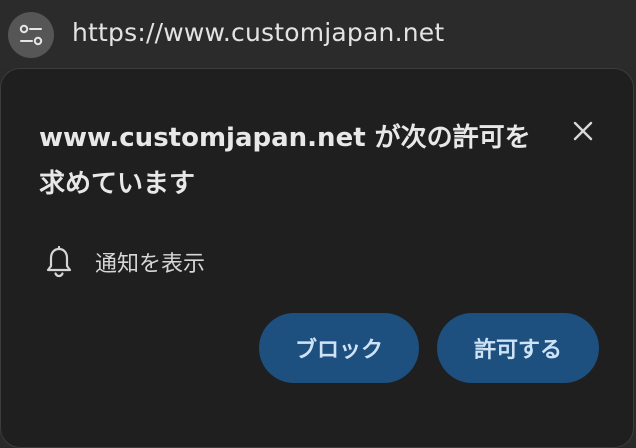  I want to click on url-text: https://www.customjapan.net, so click(258, 32).